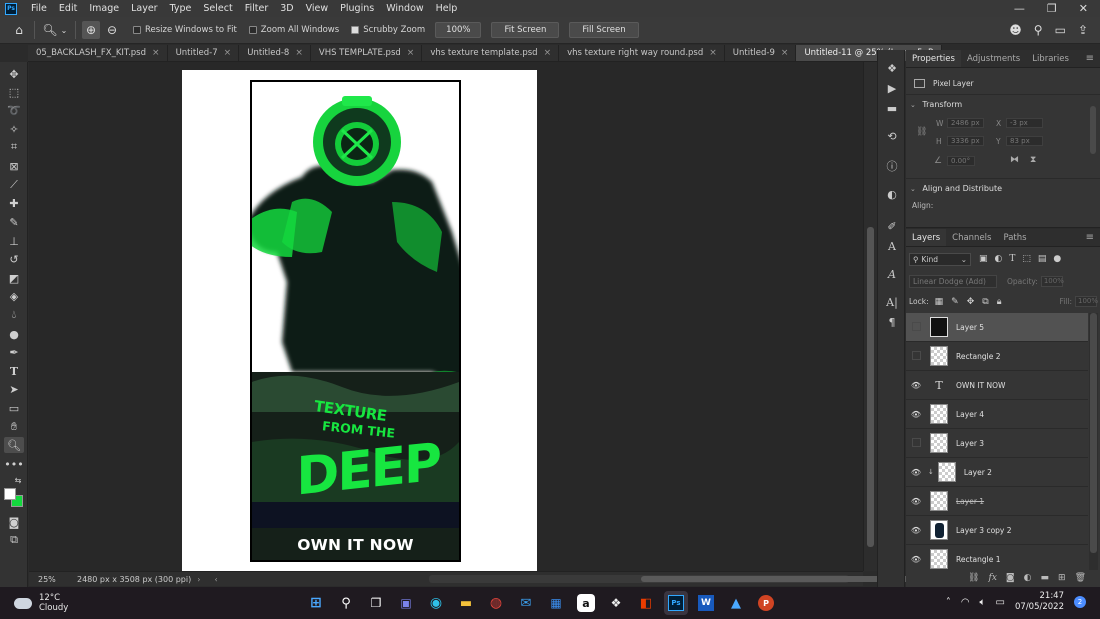  I want to click on new-adjustment-icon: ◐, so click(1028, 578).